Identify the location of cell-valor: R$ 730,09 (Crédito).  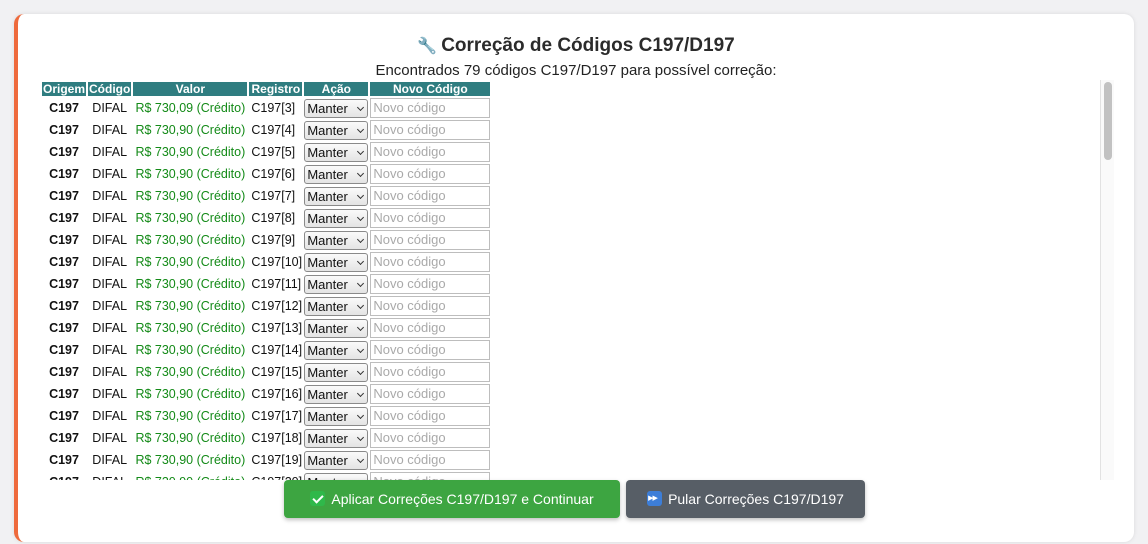
(190, 108).